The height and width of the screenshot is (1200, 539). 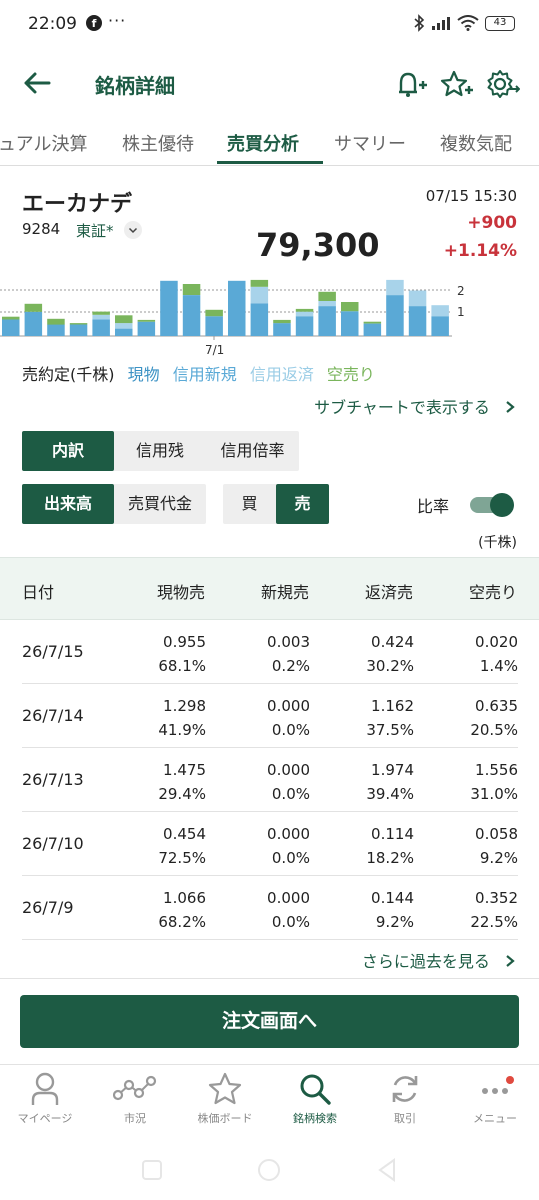 I want to click on nav-mypage: マイページ, so click(x=45, y=1098).